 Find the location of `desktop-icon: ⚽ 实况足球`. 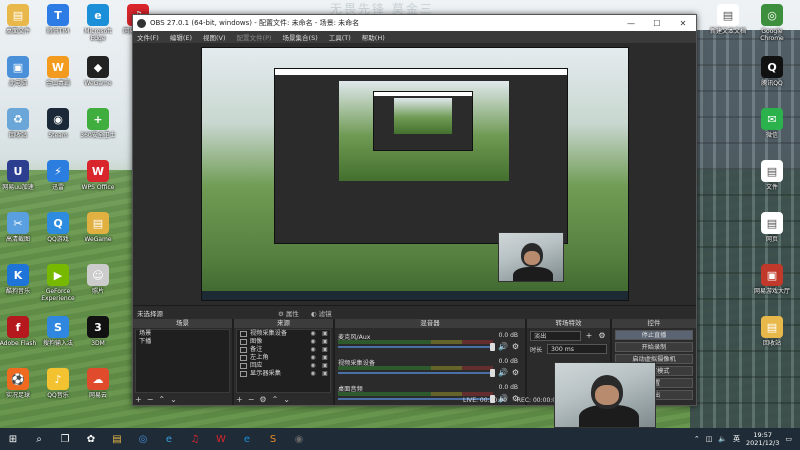

desktop-icon: ⚽ 实况足球 is located at coordinates (20, 383).